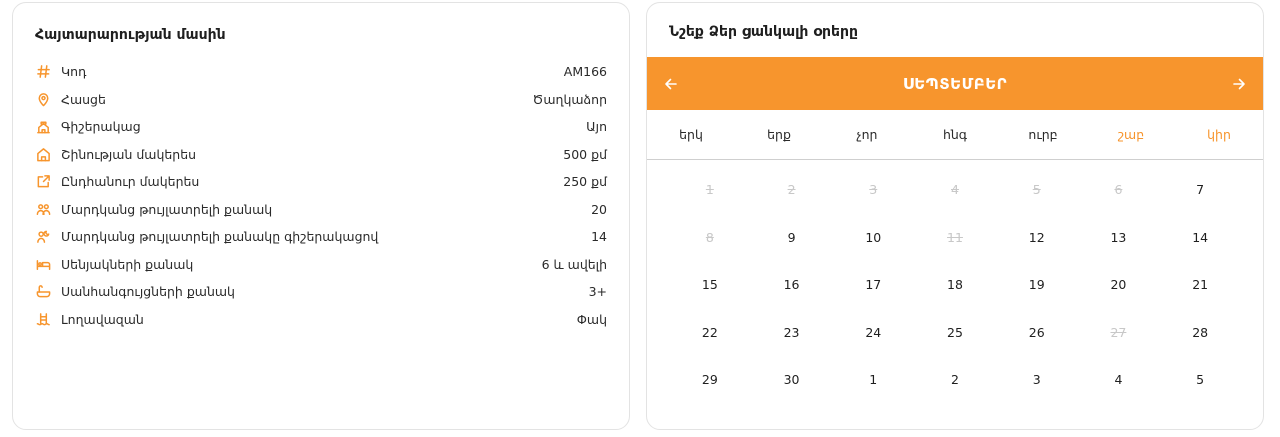 The height and width of the screenshot is (437, 1280). What do you see at coordinates (1036, 190) in the screenshot?
I see `calendar-day-unavailable: 5` at bounding box center [1036, 190].